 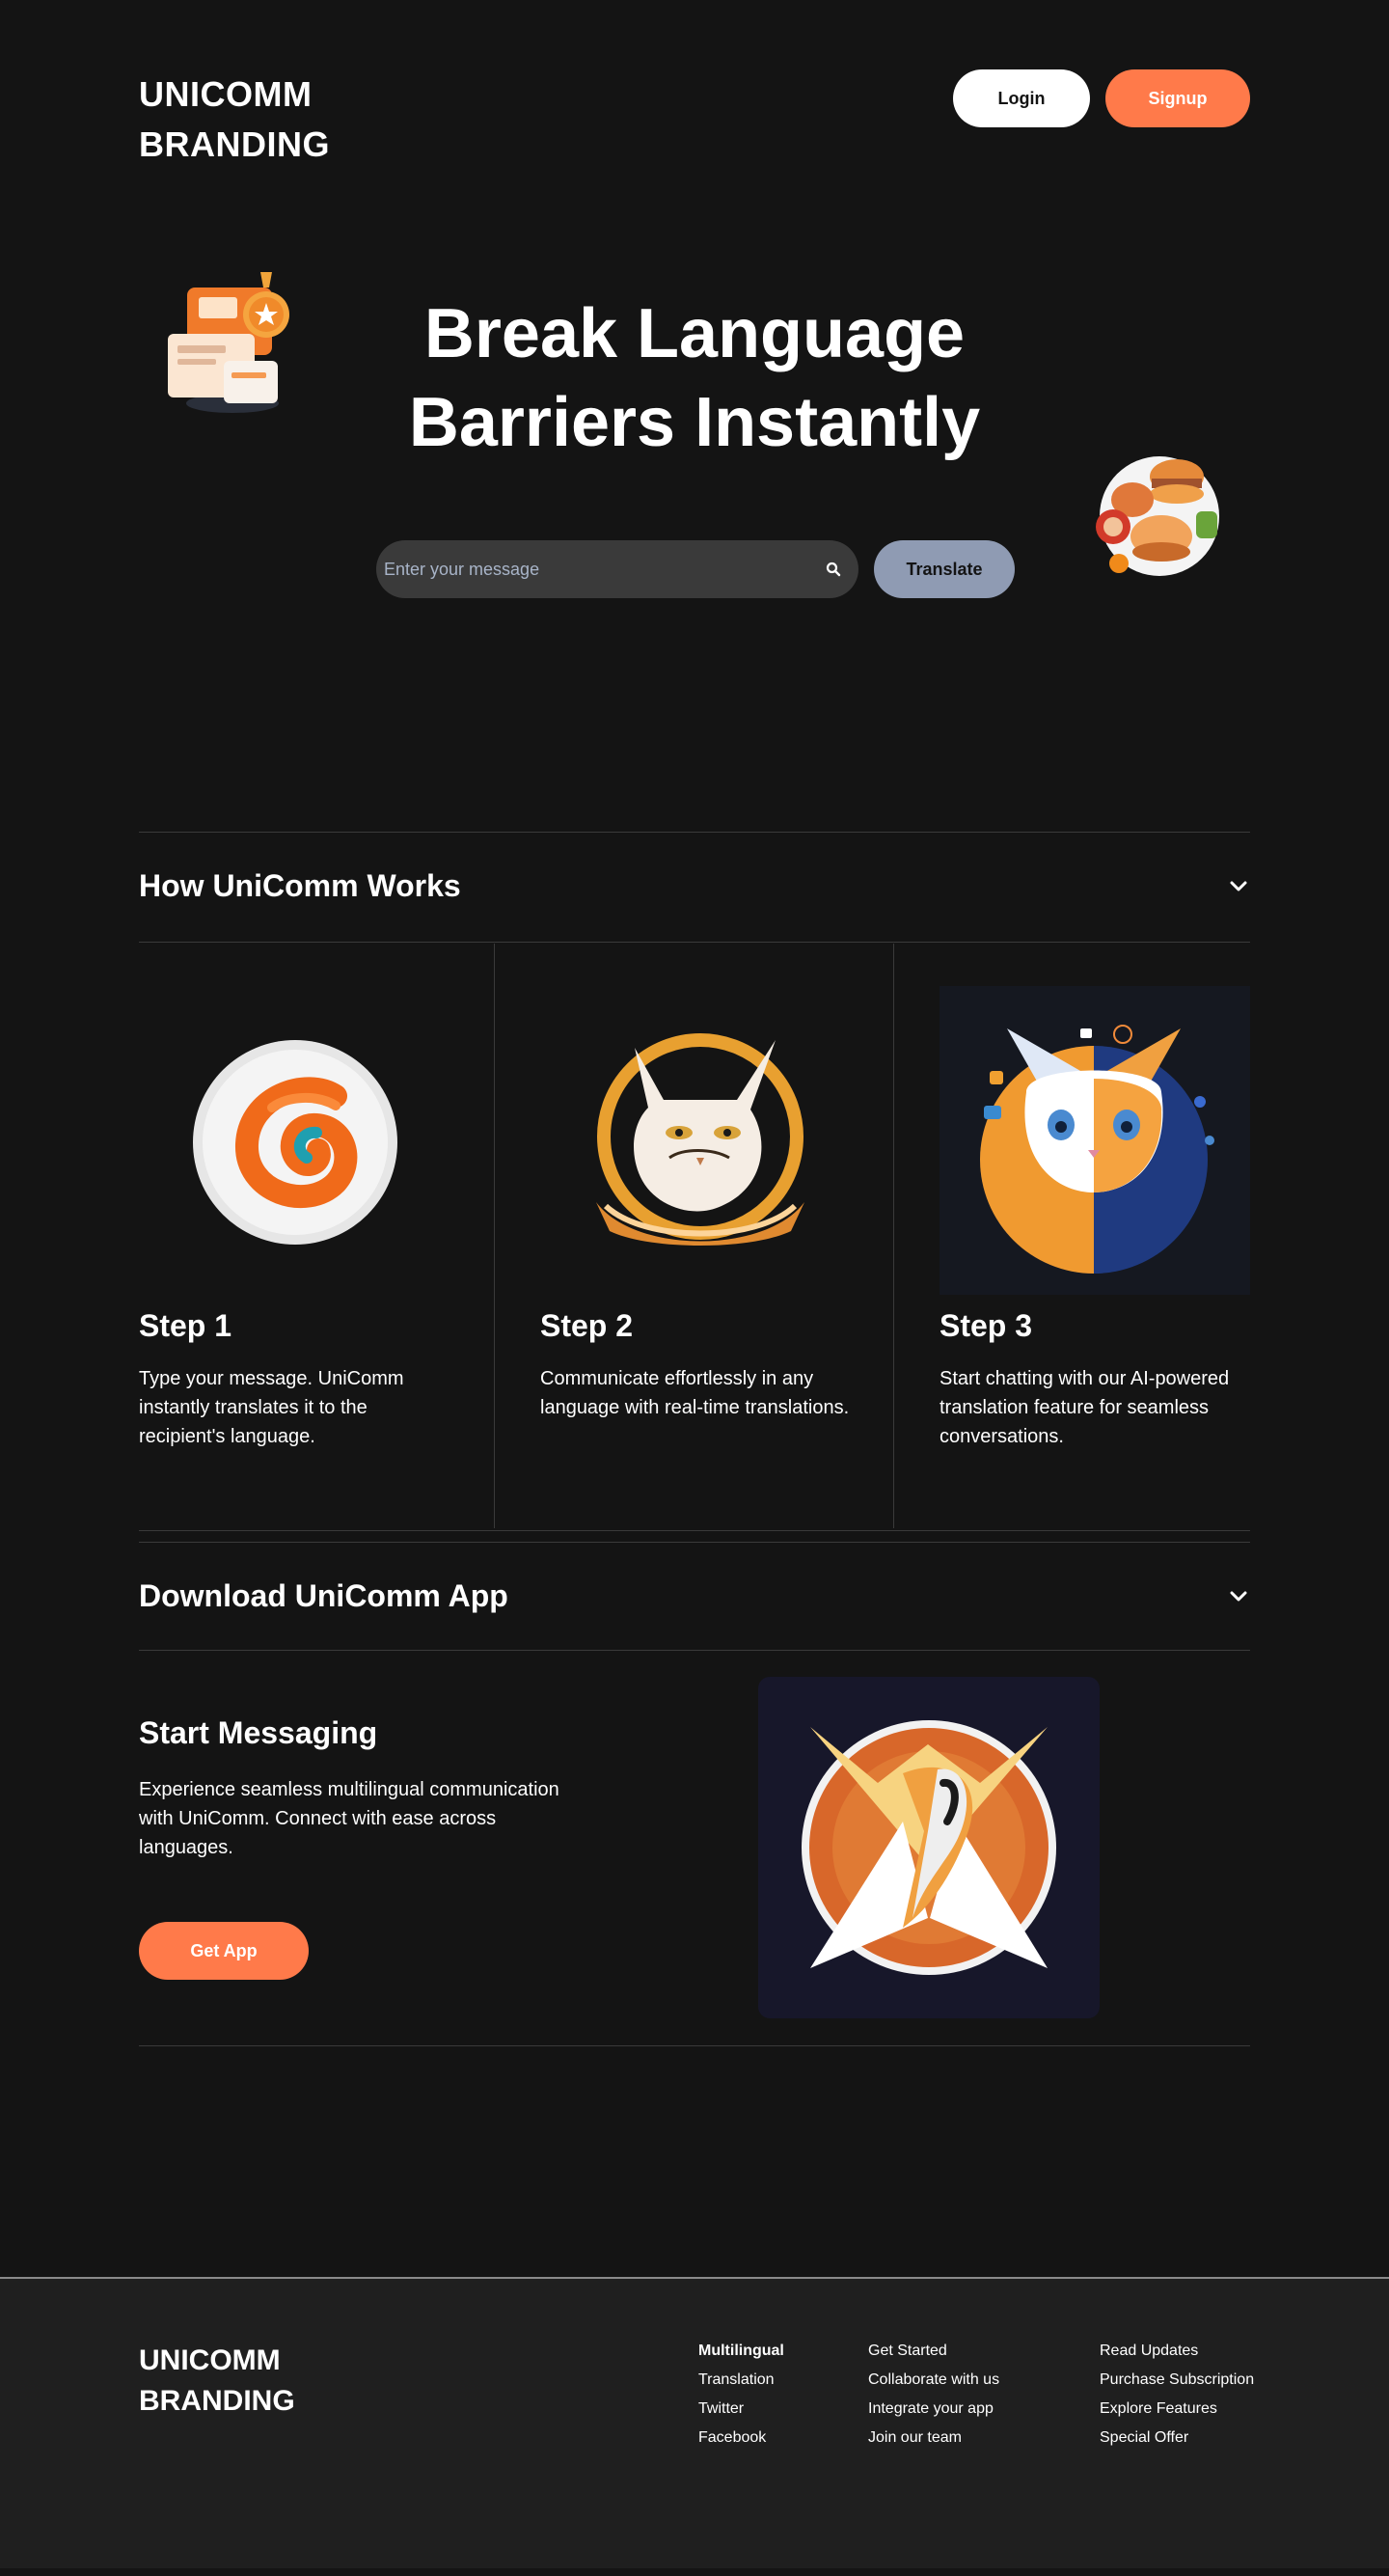 I want to click on step-1-logo, so click(x=295, y=1142).